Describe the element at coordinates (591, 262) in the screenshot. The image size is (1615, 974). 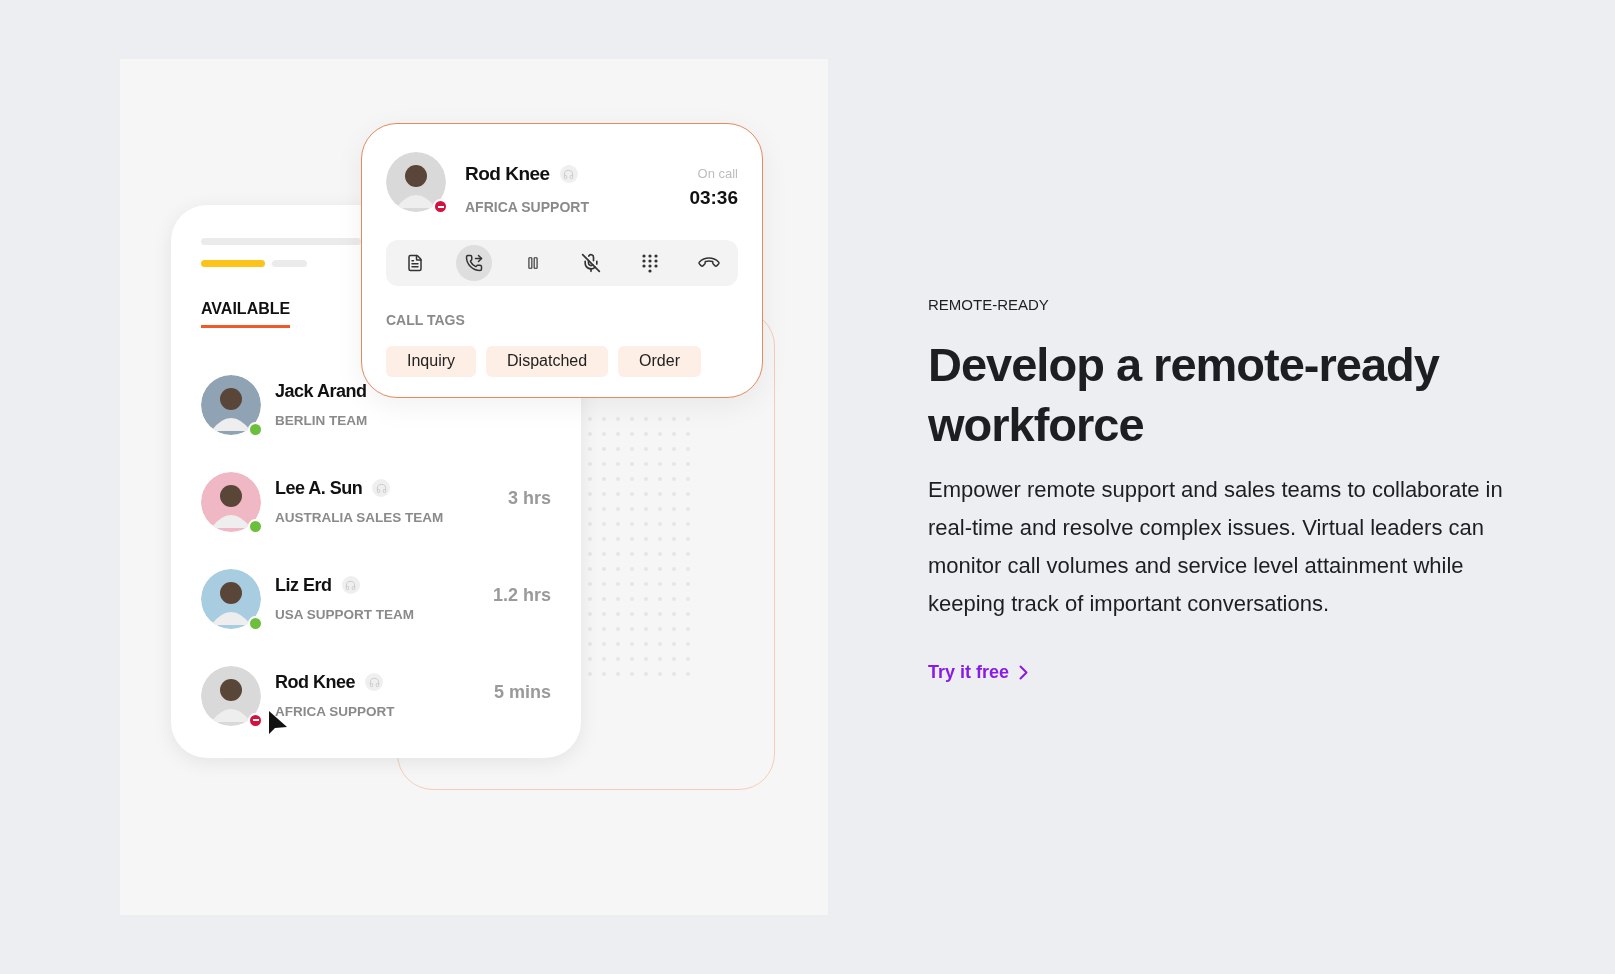
I see `mic-off-icon` at that location.